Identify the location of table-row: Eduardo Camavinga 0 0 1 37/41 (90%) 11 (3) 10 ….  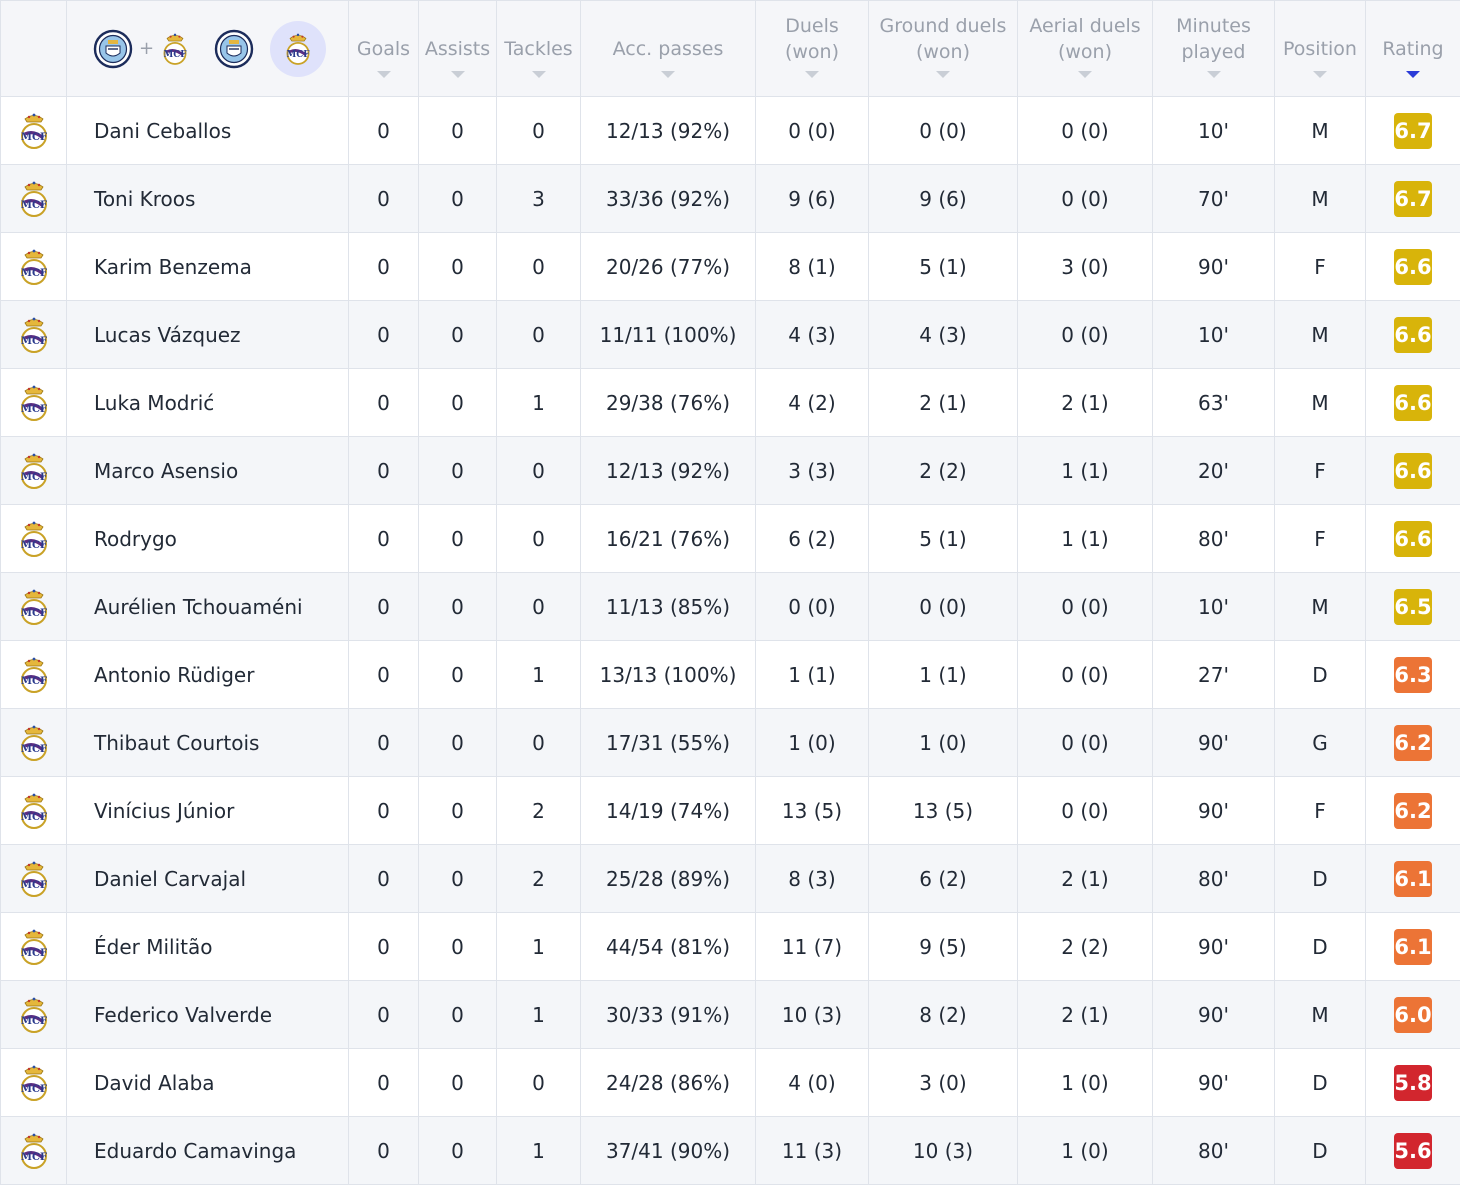
(730, 1150).